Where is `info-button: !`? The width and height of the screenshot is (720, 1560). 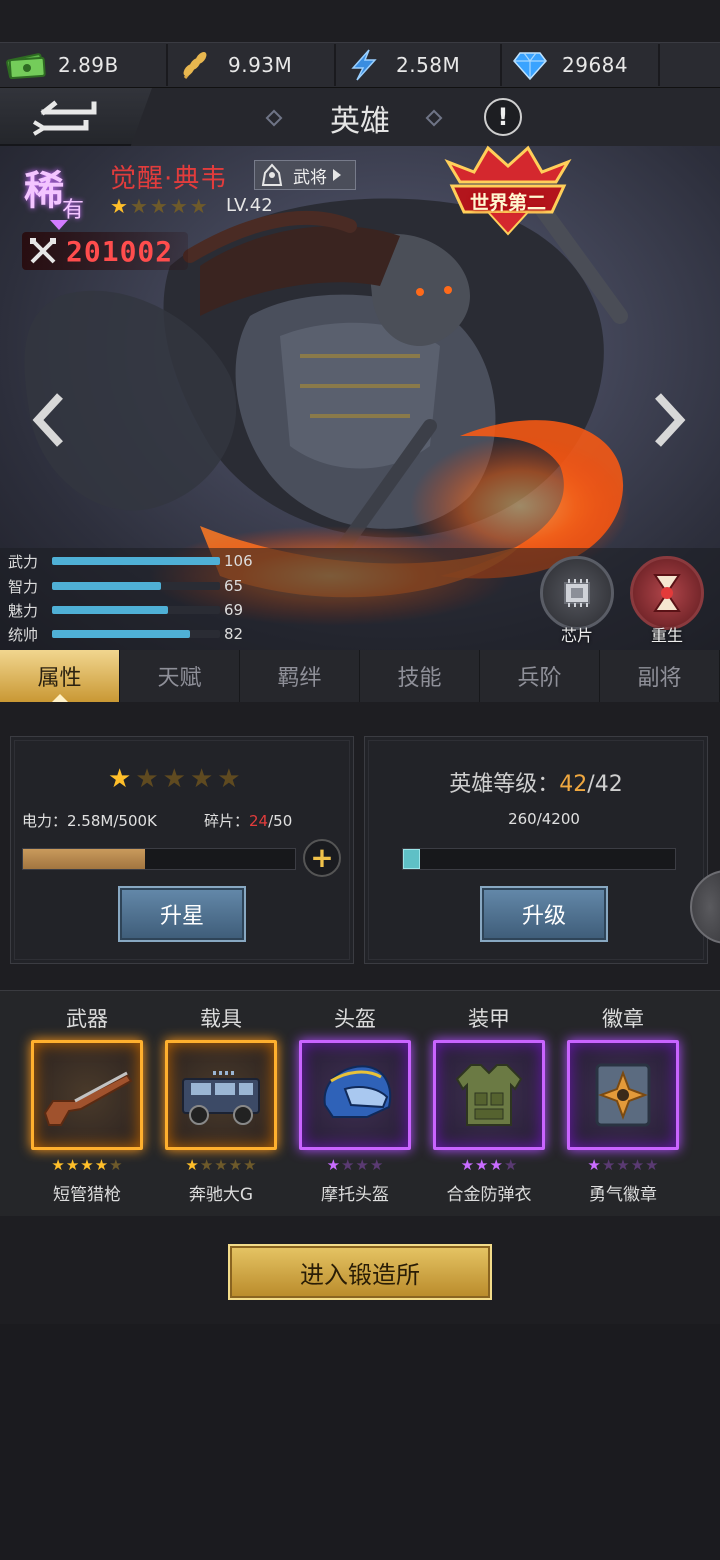
info-button: ! is located at coordinates (503, 117).